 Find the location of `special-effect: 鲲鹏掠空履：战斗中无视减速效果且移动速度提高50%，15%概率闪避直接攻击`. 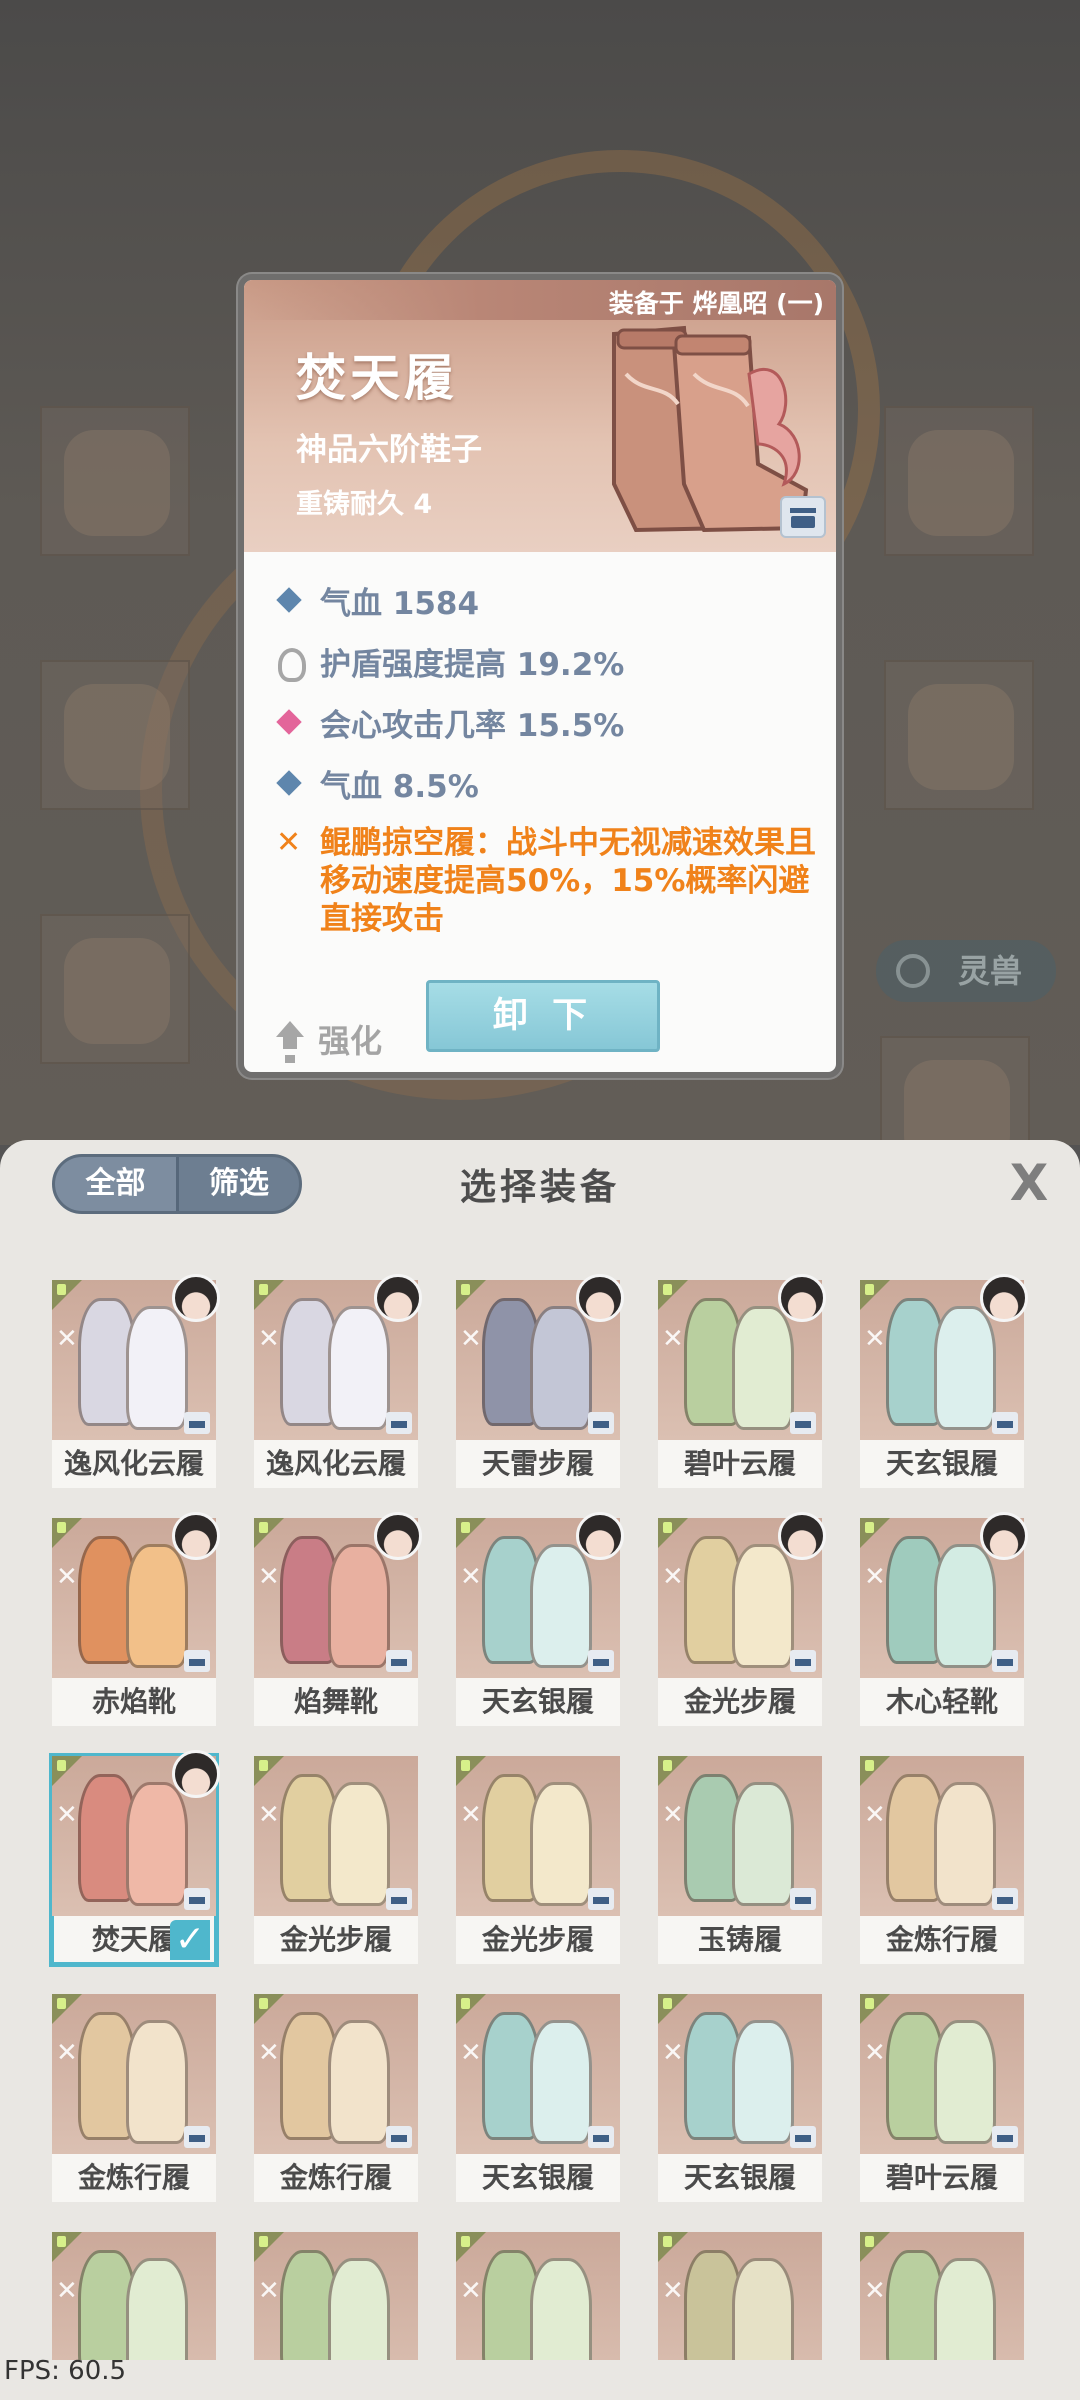

special-effect: 鲲鹏掠空履：战斗中无视减速效果且移动速度提高50%，15%概率闪避直接攻击 is located at coordinates (552, 881).